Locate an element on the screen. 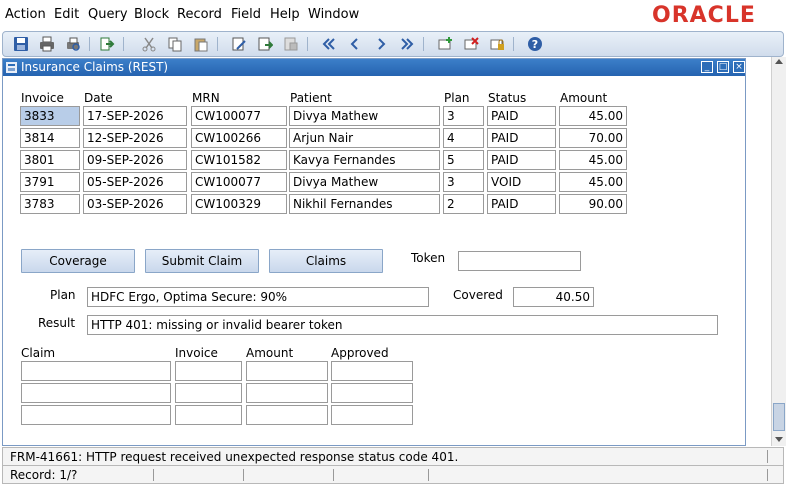 Image resolution: width=786 pixels, height=489 pixels. save-icon is located at coordinates (21, 44).